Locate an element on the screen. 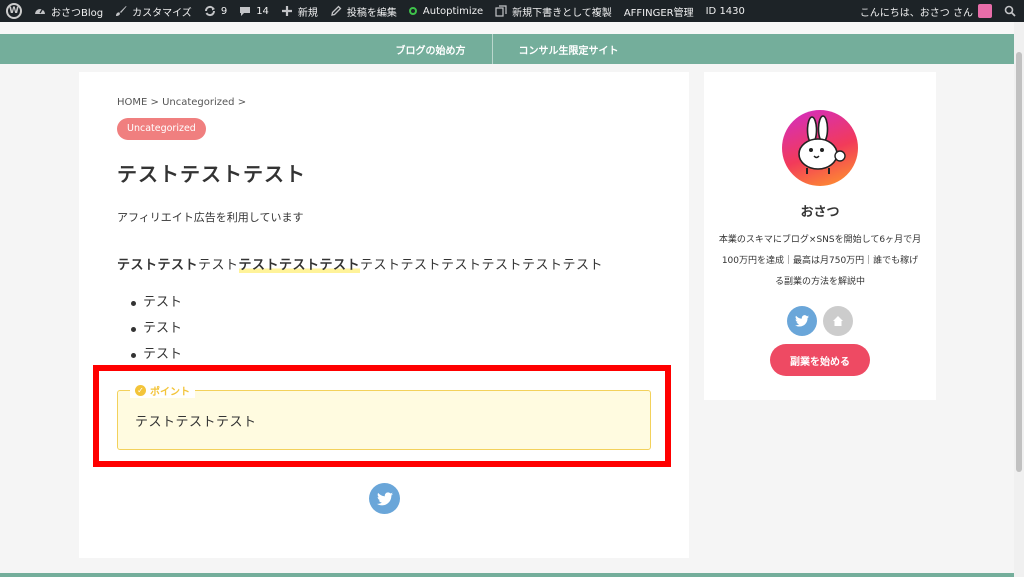 This screenshot has width=1024, height=577. new-label: 新規 is located at coordinates (307, 13).